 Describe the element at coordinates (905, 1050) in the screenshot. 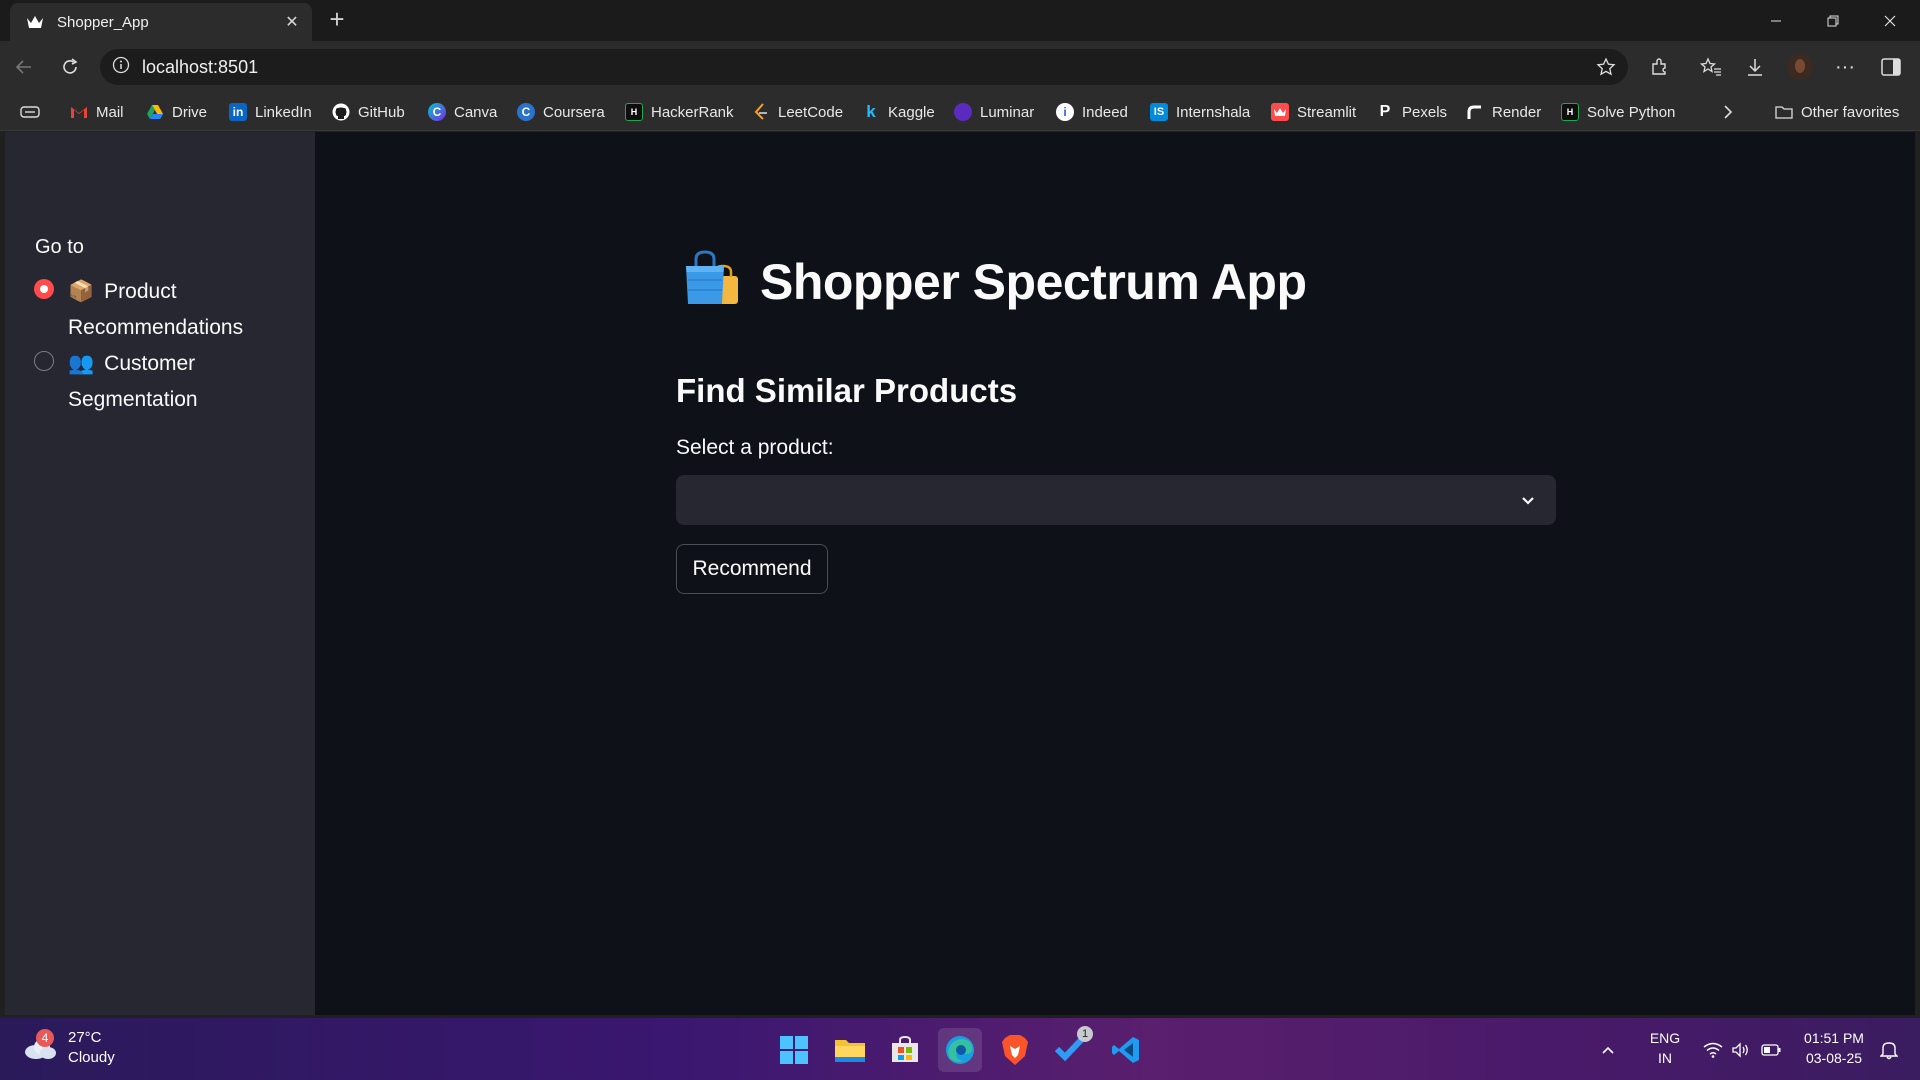

I see `microsoft-store-icon` at that location.